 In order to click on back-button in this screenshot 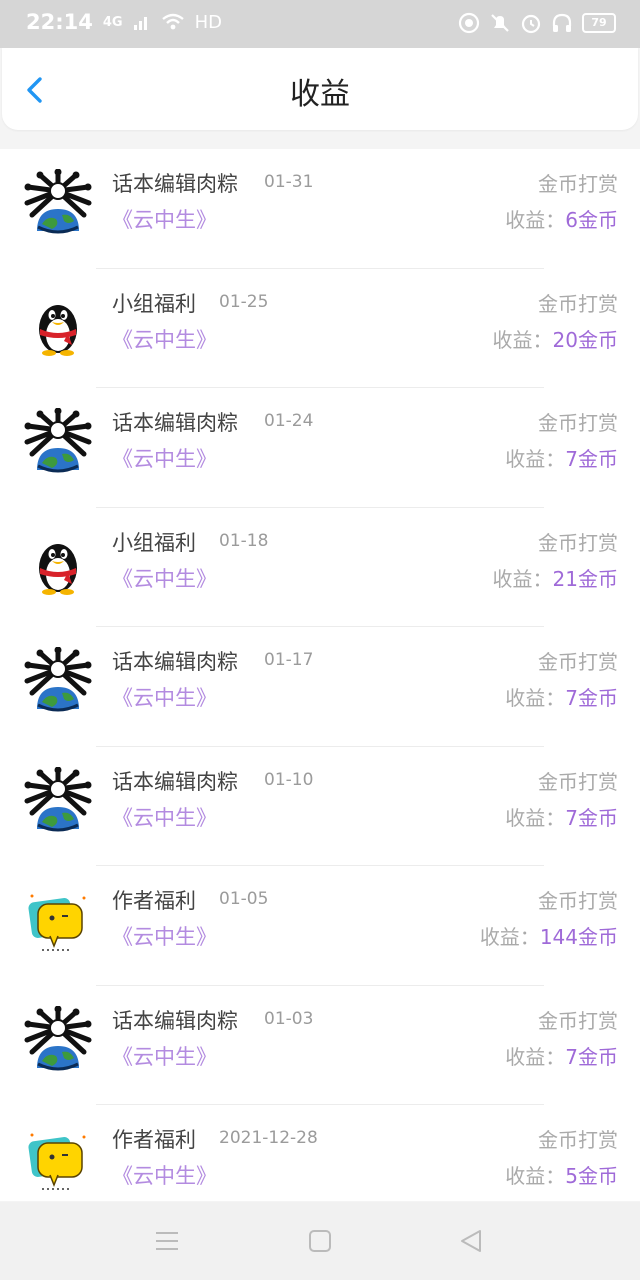, I will do `click(36, 90)`.